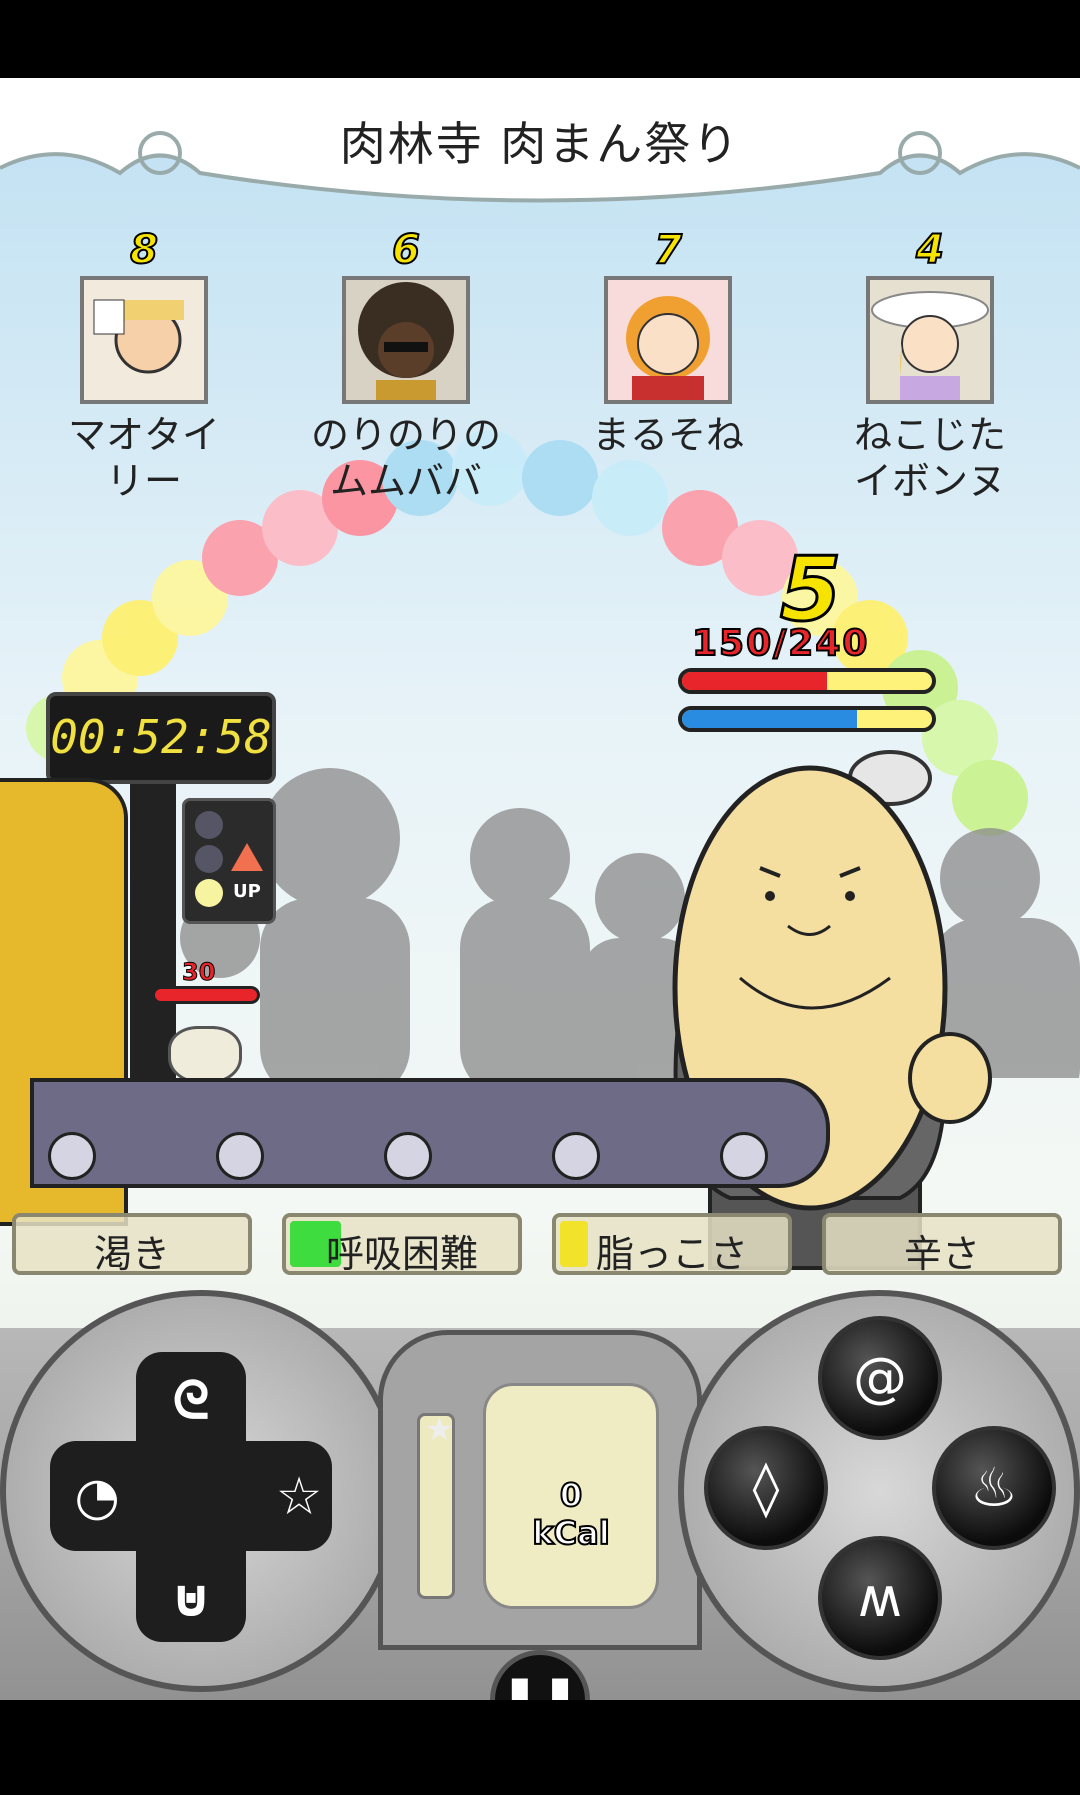 Image resolution: width=1080 pixels, height=1795 pixels. I want to click on rival-rank: 7, so click(668, 250).